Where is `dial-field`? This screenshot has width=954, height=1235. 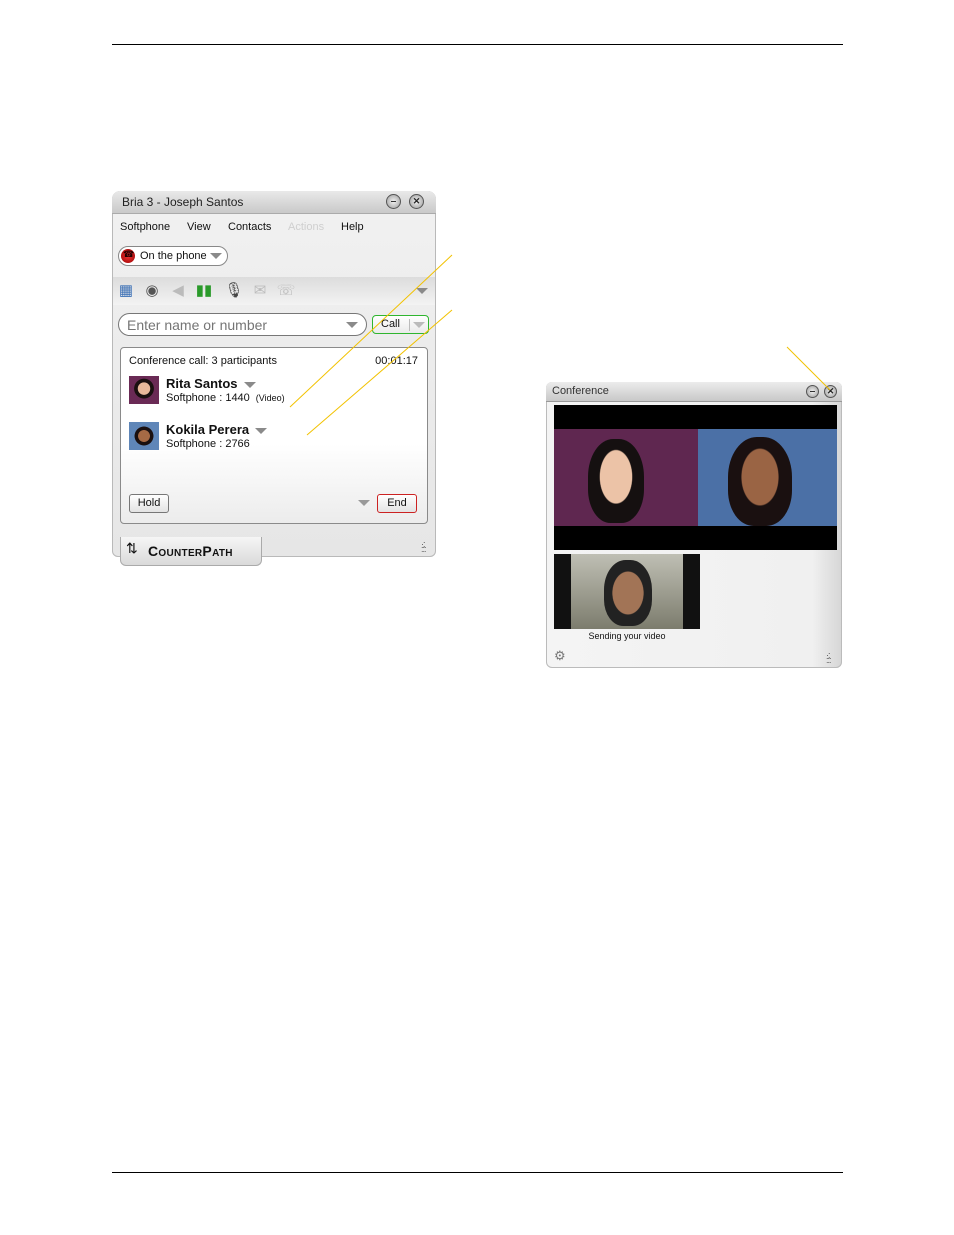 dial-field is located at coordinates (242, 324).